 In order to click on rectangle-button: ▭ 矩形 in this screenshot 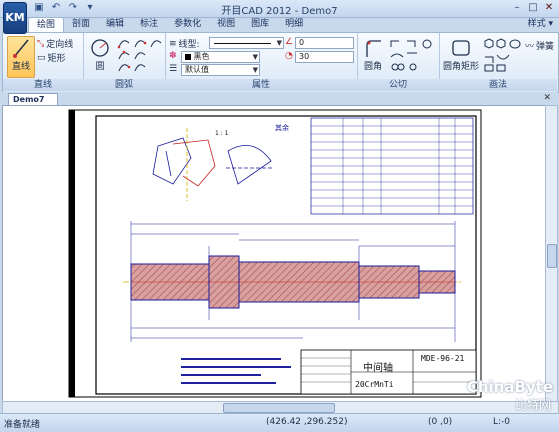, I will do `click(51, 58)`.